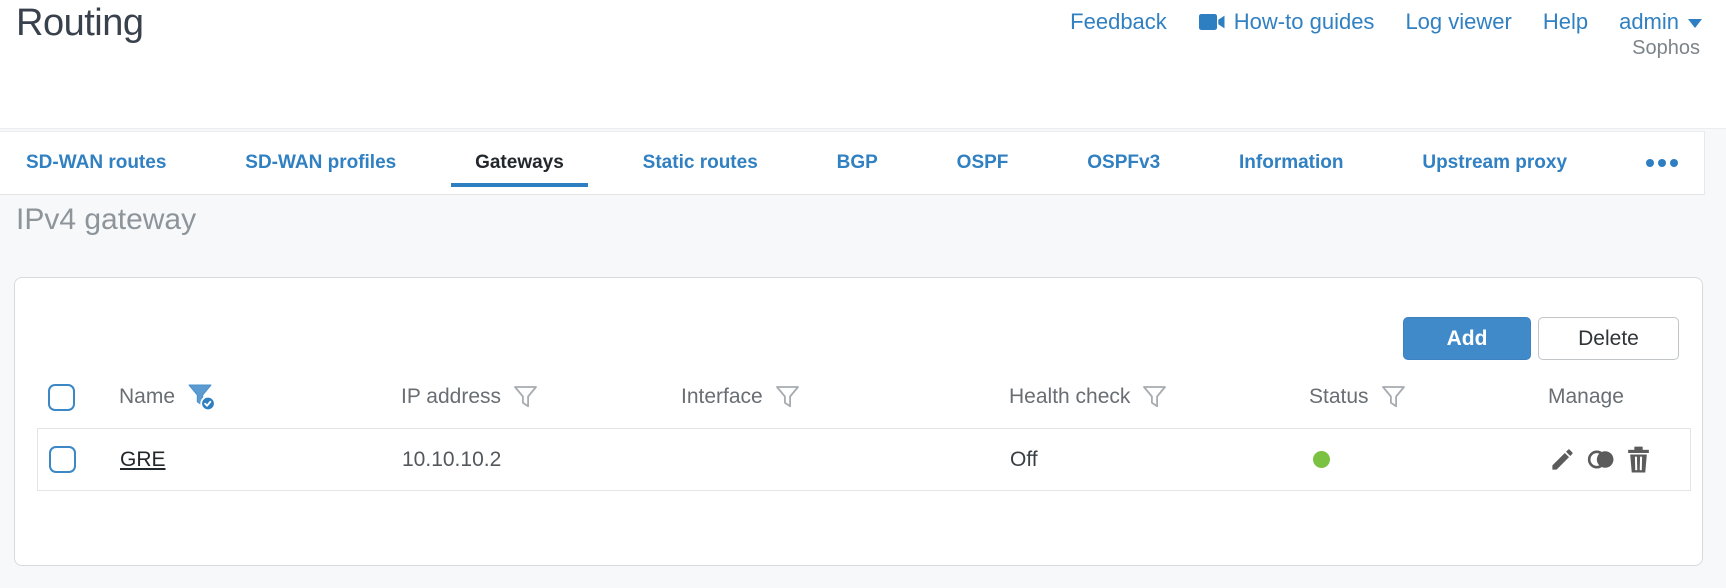 This screenshot has height=588, width=1726. What do you see at coordinates (62, 459) in the screenshot?
I see `row-checkbox` at bounding box center [62, 459].